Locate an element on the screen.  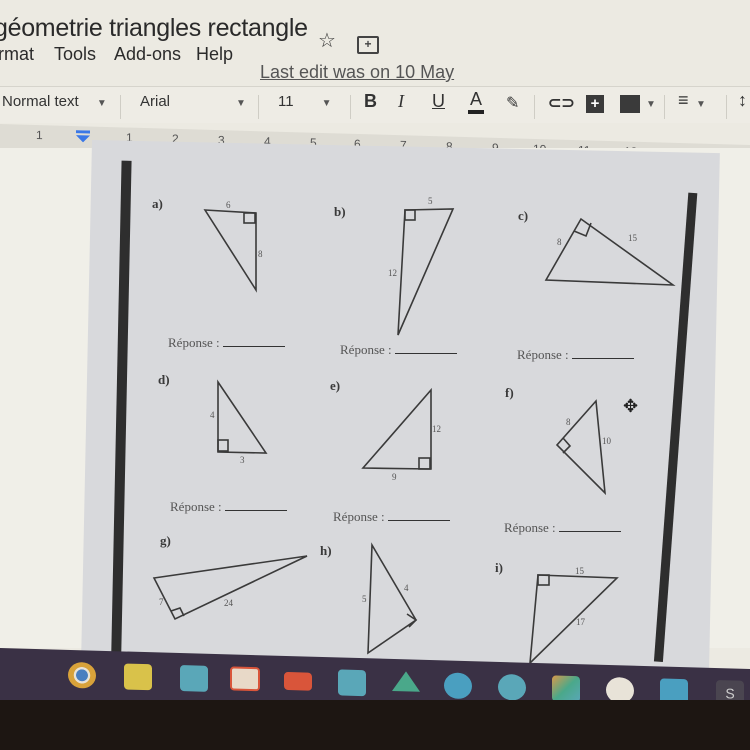
side-length: 6 is located at coordinates (228, 205).